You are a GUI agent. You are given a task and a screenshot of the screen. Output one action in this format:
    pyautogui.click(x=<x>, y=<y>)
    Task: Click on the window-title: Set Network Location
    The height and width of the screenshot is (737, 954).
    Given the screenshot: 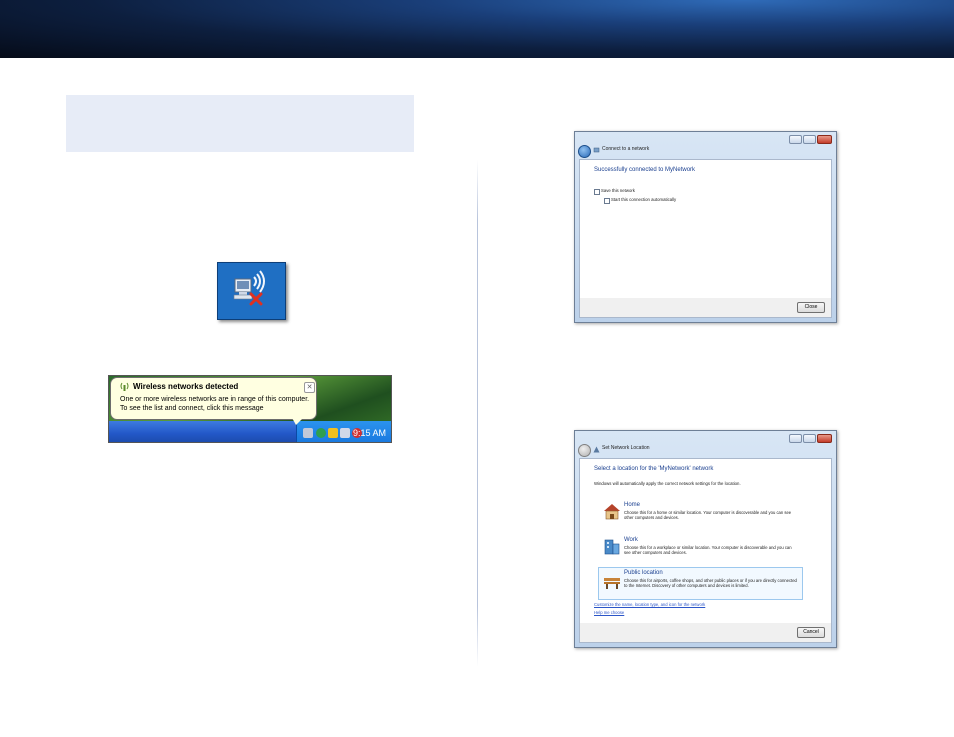 What is the action you would take?
    pyautogui.click(x=626, y=448)
    